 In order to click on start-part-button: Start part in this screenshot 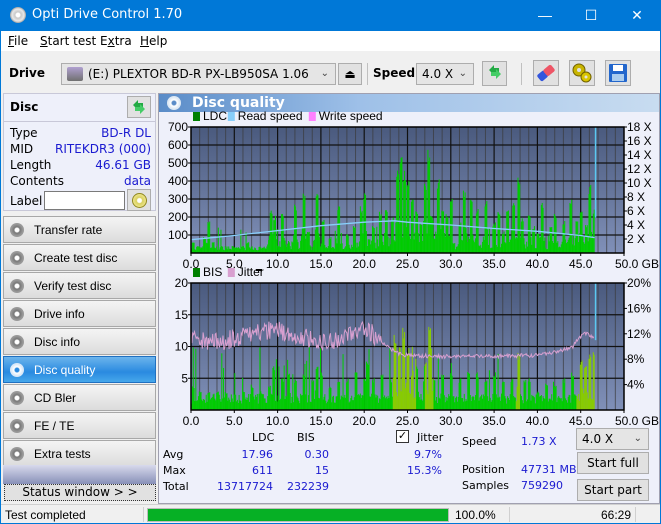, I will do `click(613, 490)`.